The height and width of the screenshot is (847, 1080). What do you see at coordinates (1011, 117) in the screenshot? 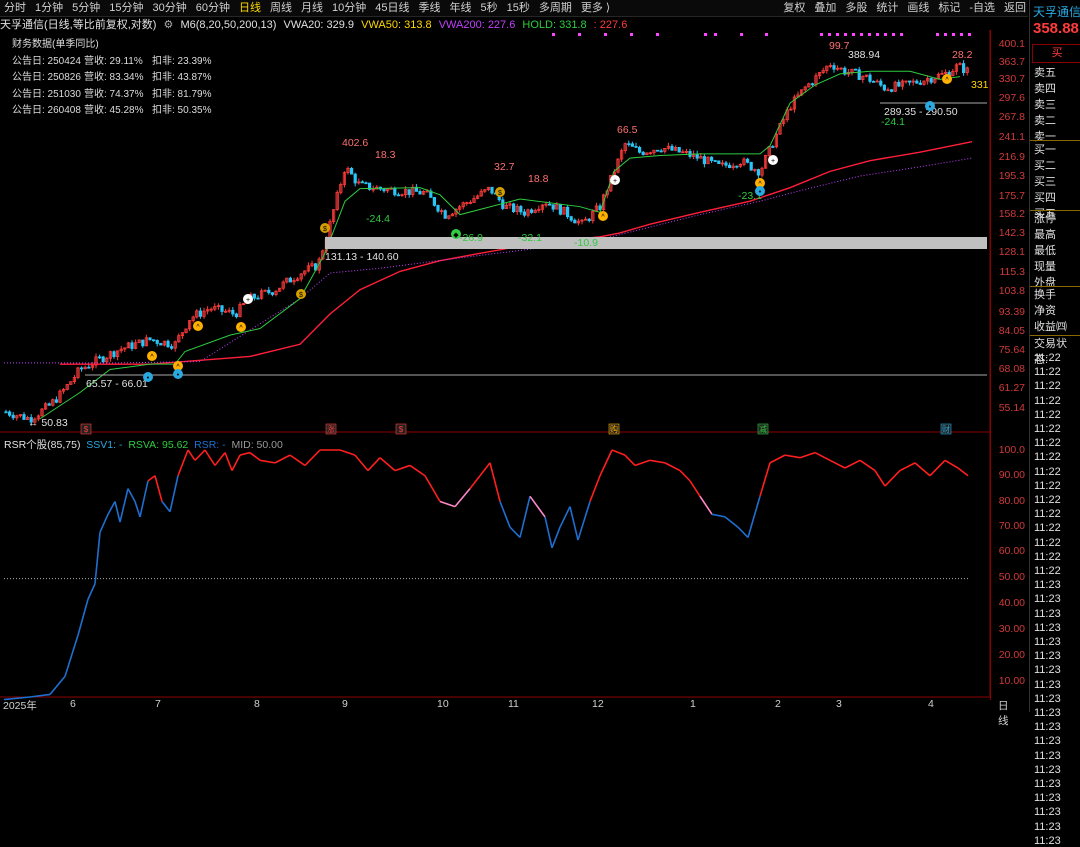
I see `price-tick: 267.8` at bounding box center [1011, 117].